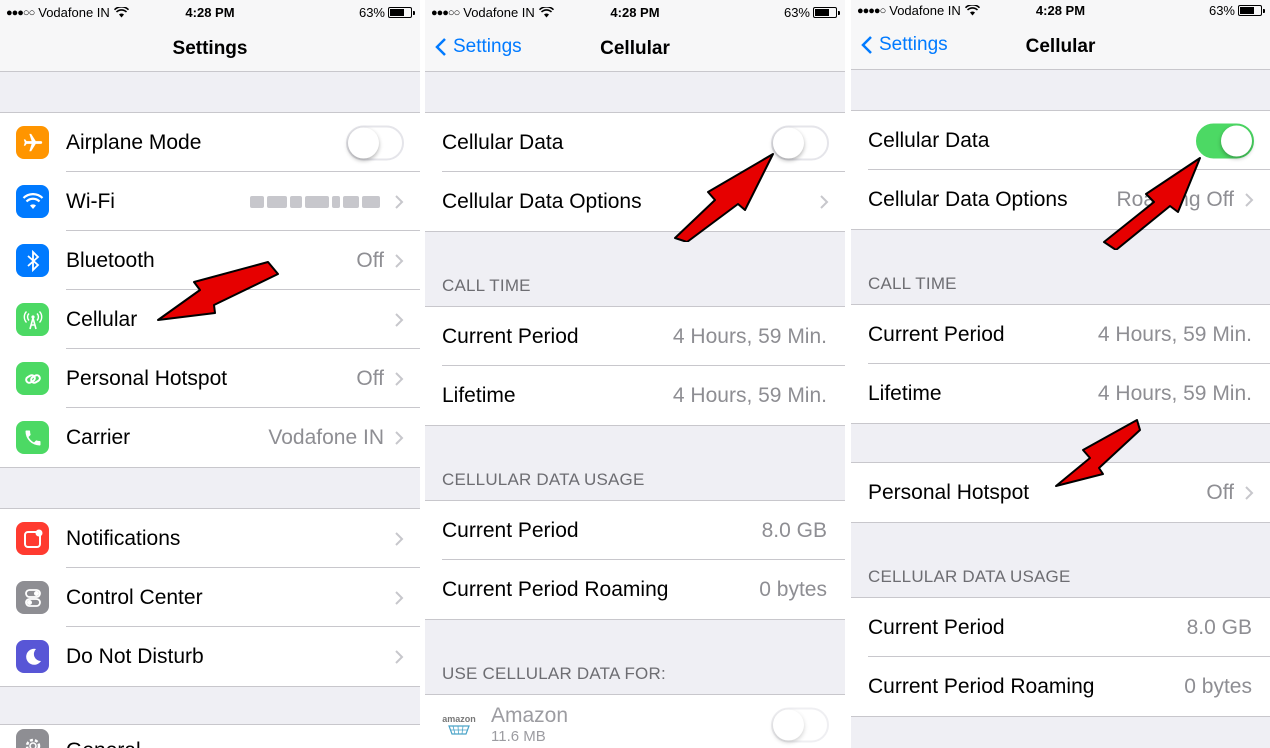  What do you see at coordinates (32, 738) in the screenshot?
I see `gear-icon` at bounding box center [32, 738].